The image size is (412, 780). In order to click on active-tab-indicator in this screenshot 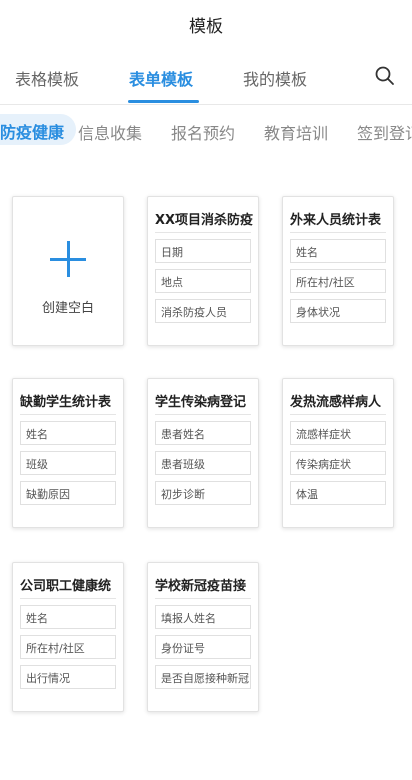, I will do `click(163, 101)`.